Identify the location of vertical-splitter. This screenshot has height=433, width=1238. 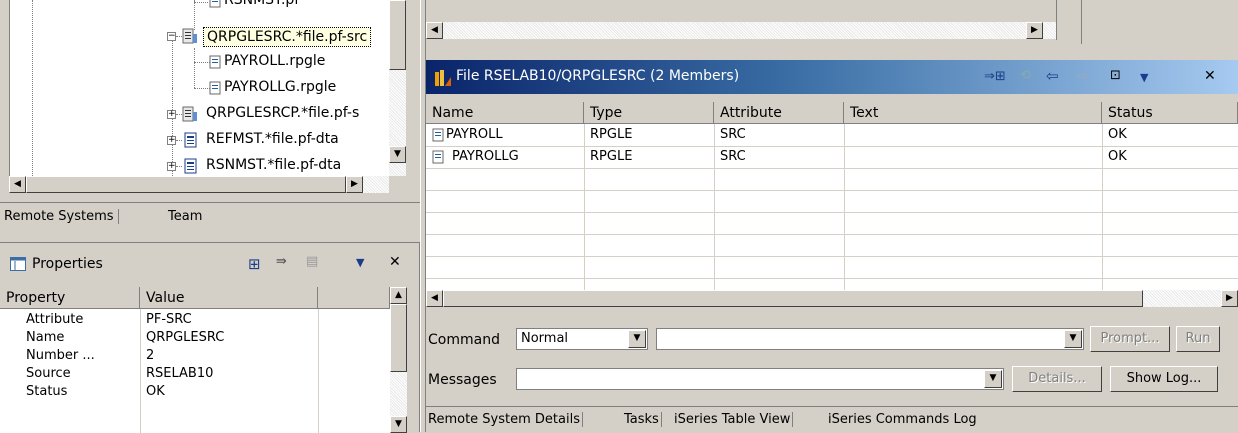
(423, 216).